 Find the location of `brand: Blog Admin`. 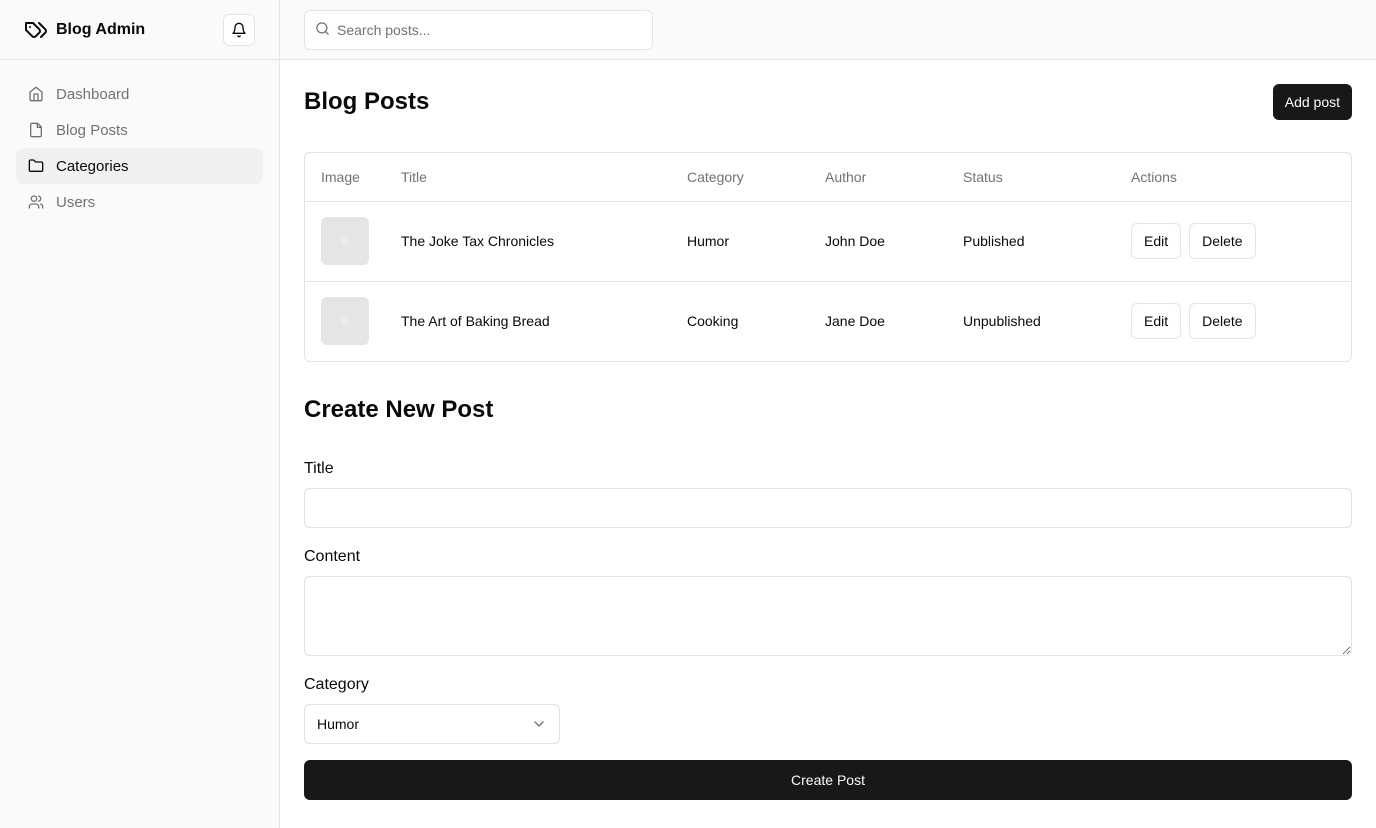

brand: Blog Admin is located at coordinates (84, 30).